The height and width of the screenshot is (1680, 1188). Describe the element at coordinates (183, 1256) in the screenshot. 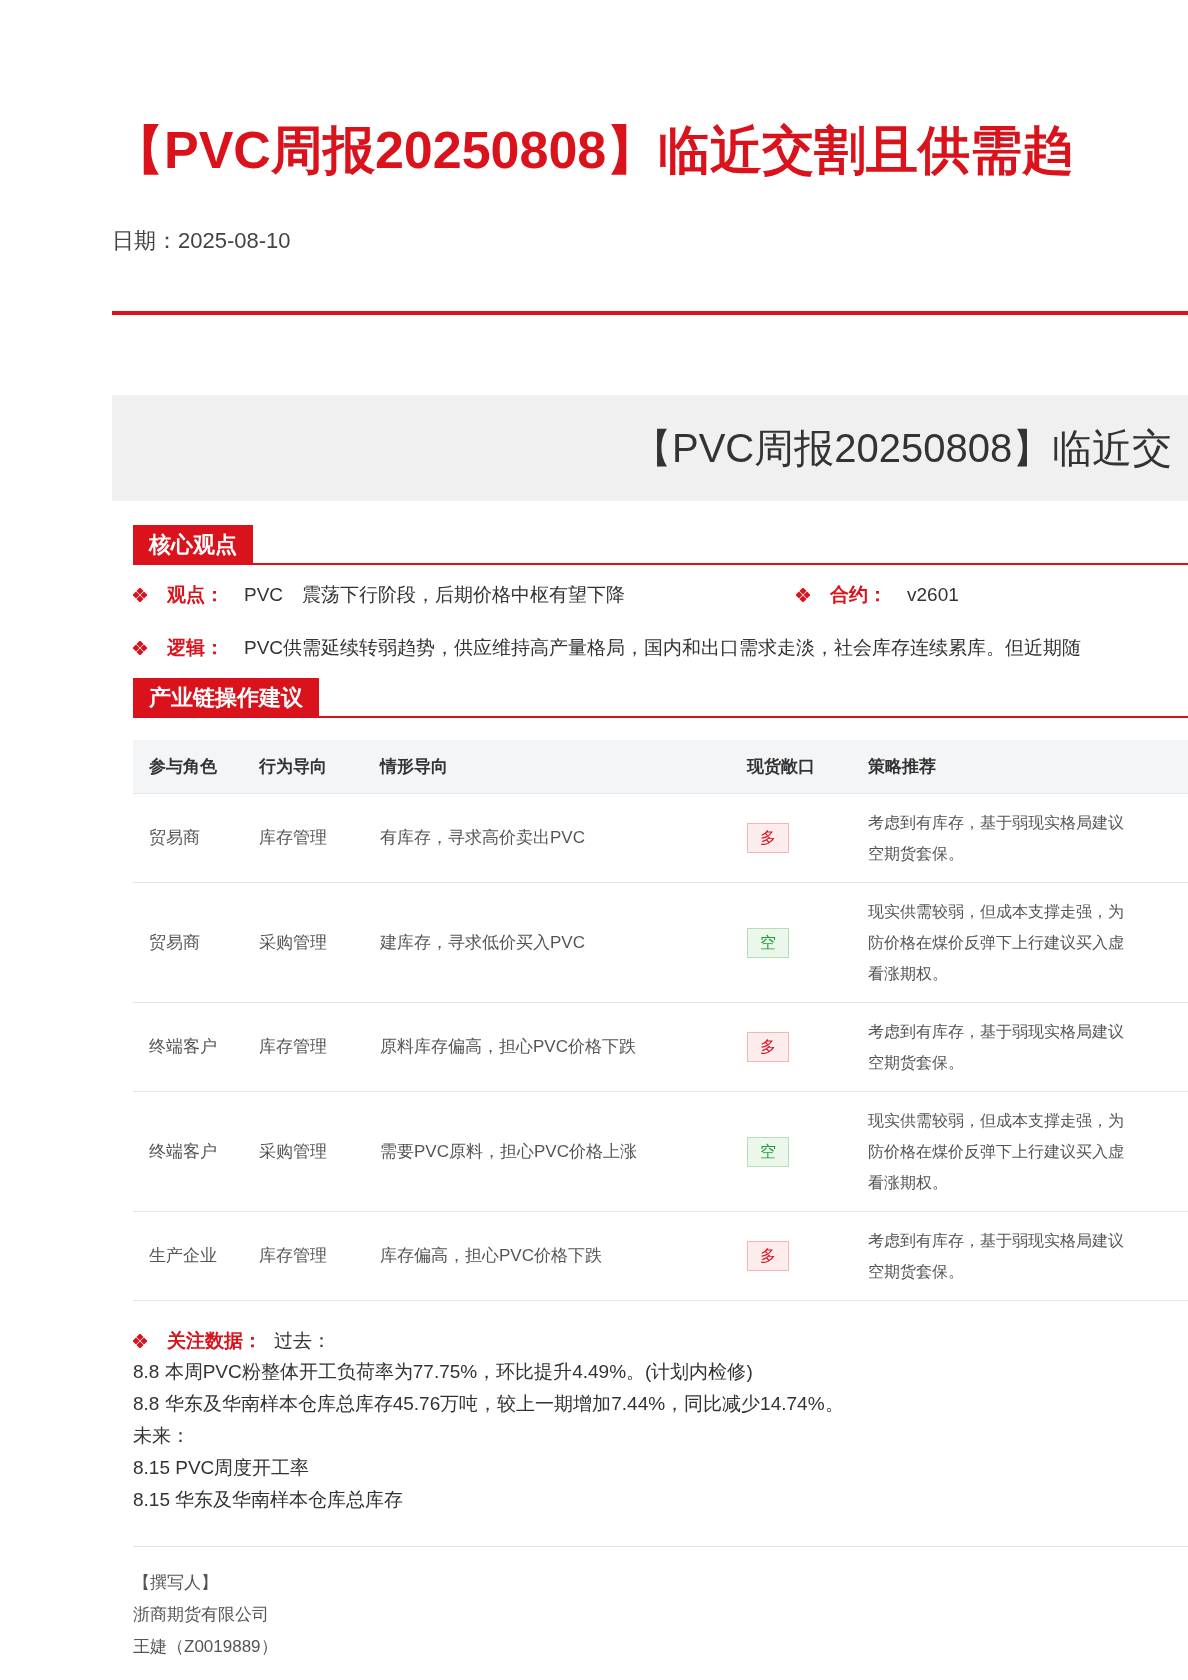

I see `table-cell-text: 生产企业` at that location.